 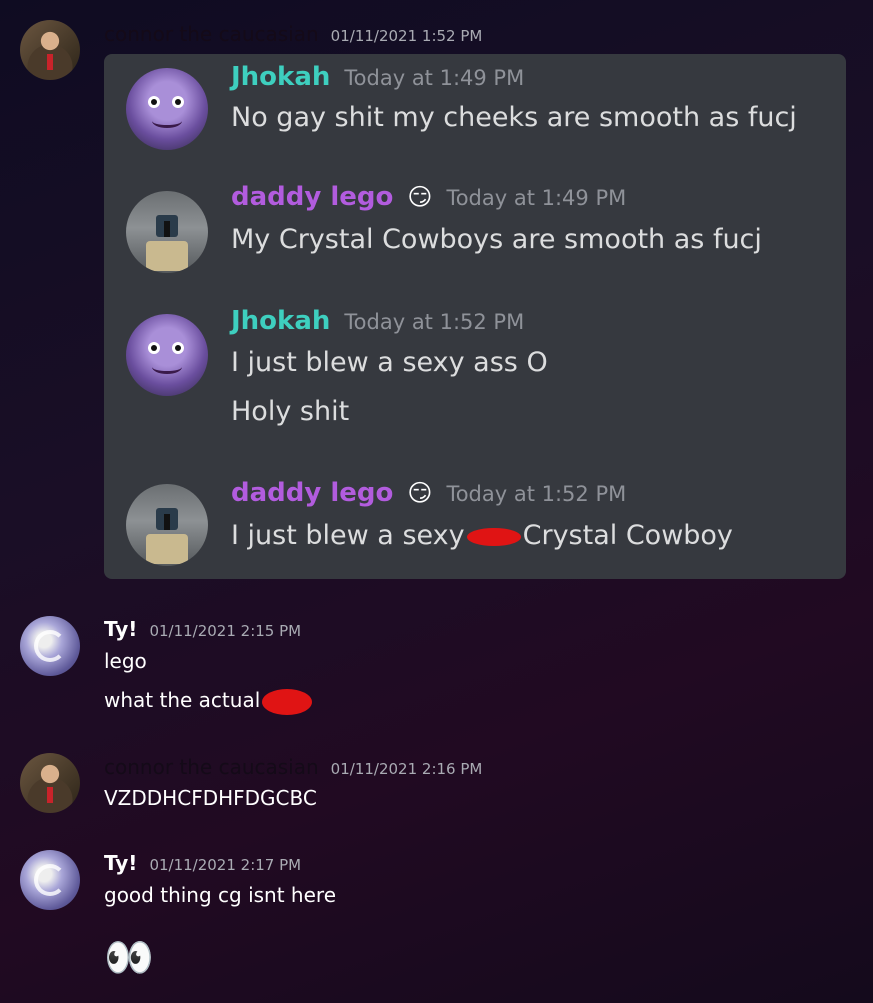 What do you see at coordinates (627, 535) in the screenshot?
I see `quoted-text-part: Crystal Cowboy` at bounding box center [627, 535].